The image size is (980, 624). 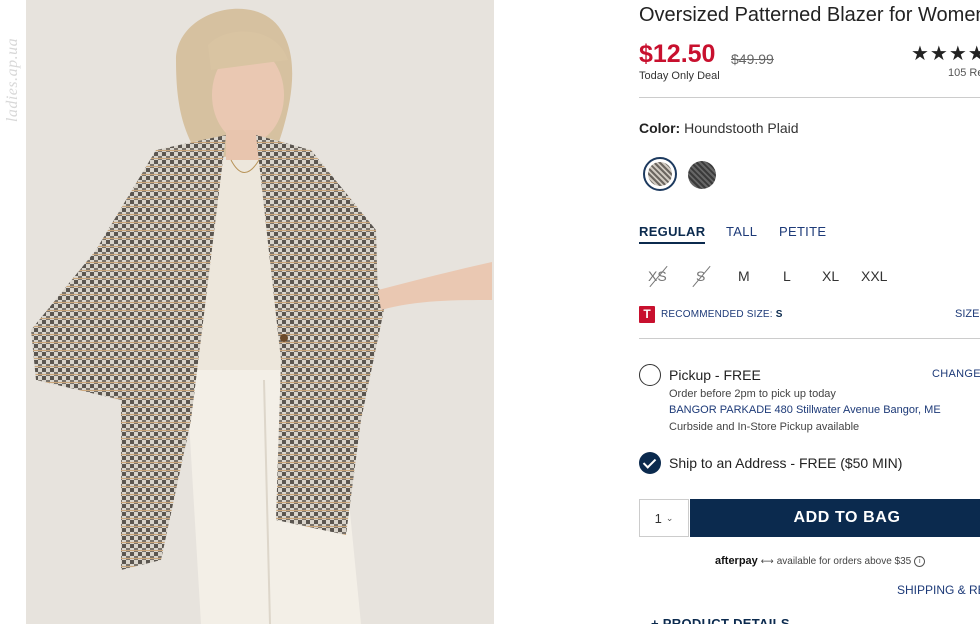 What do you see at coordinates (786, 463) in the screenshot?
I see `ship-label: Ship to an Address - FREE ($50 MIN)` at bounding box center [786, 463].